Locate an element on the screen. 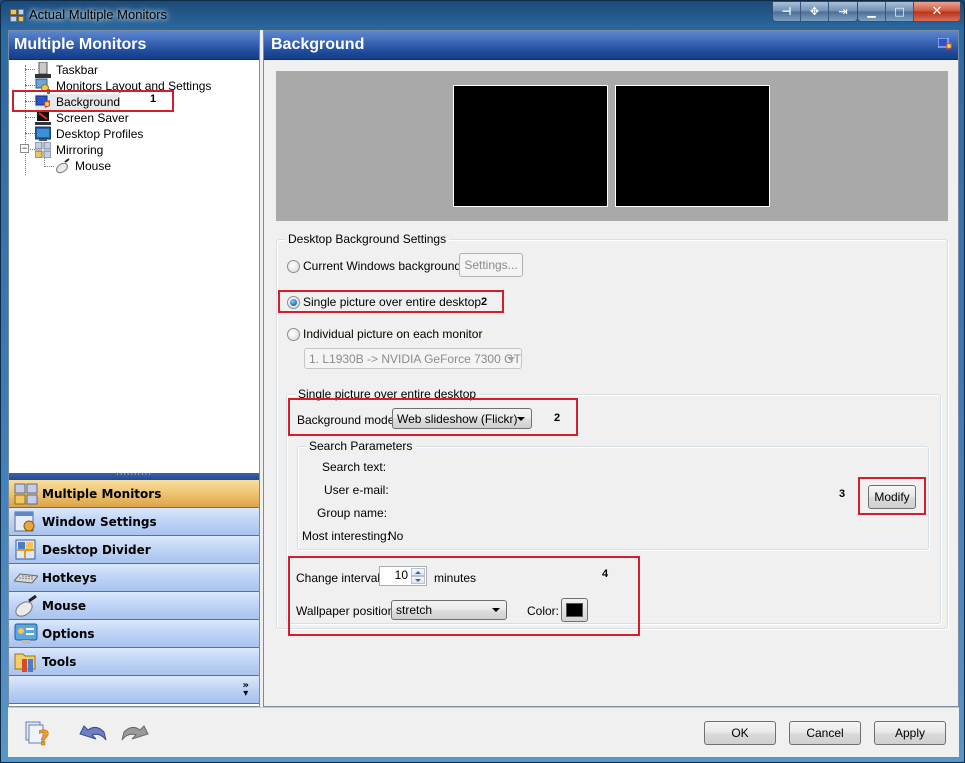 This screenshot has width=965, height=763. ok-button: OK is located at coordinates (740, 733).